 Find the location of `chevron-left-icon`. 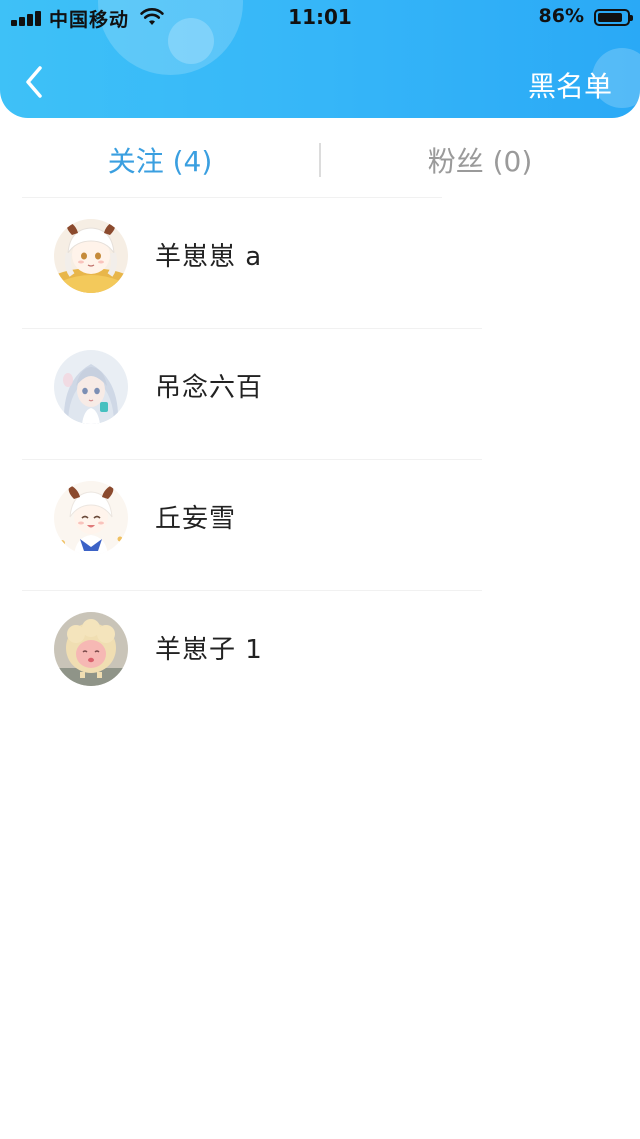

chevron-left-icon is located at coordinates (34, 82).